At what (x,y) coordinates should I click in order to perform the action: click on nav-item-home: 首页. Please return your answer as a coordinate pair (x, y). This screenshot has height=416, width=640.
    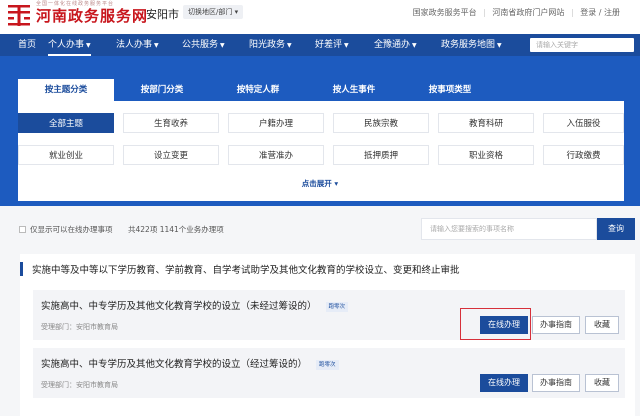
    Looking at the image, I should click on (27, 45).